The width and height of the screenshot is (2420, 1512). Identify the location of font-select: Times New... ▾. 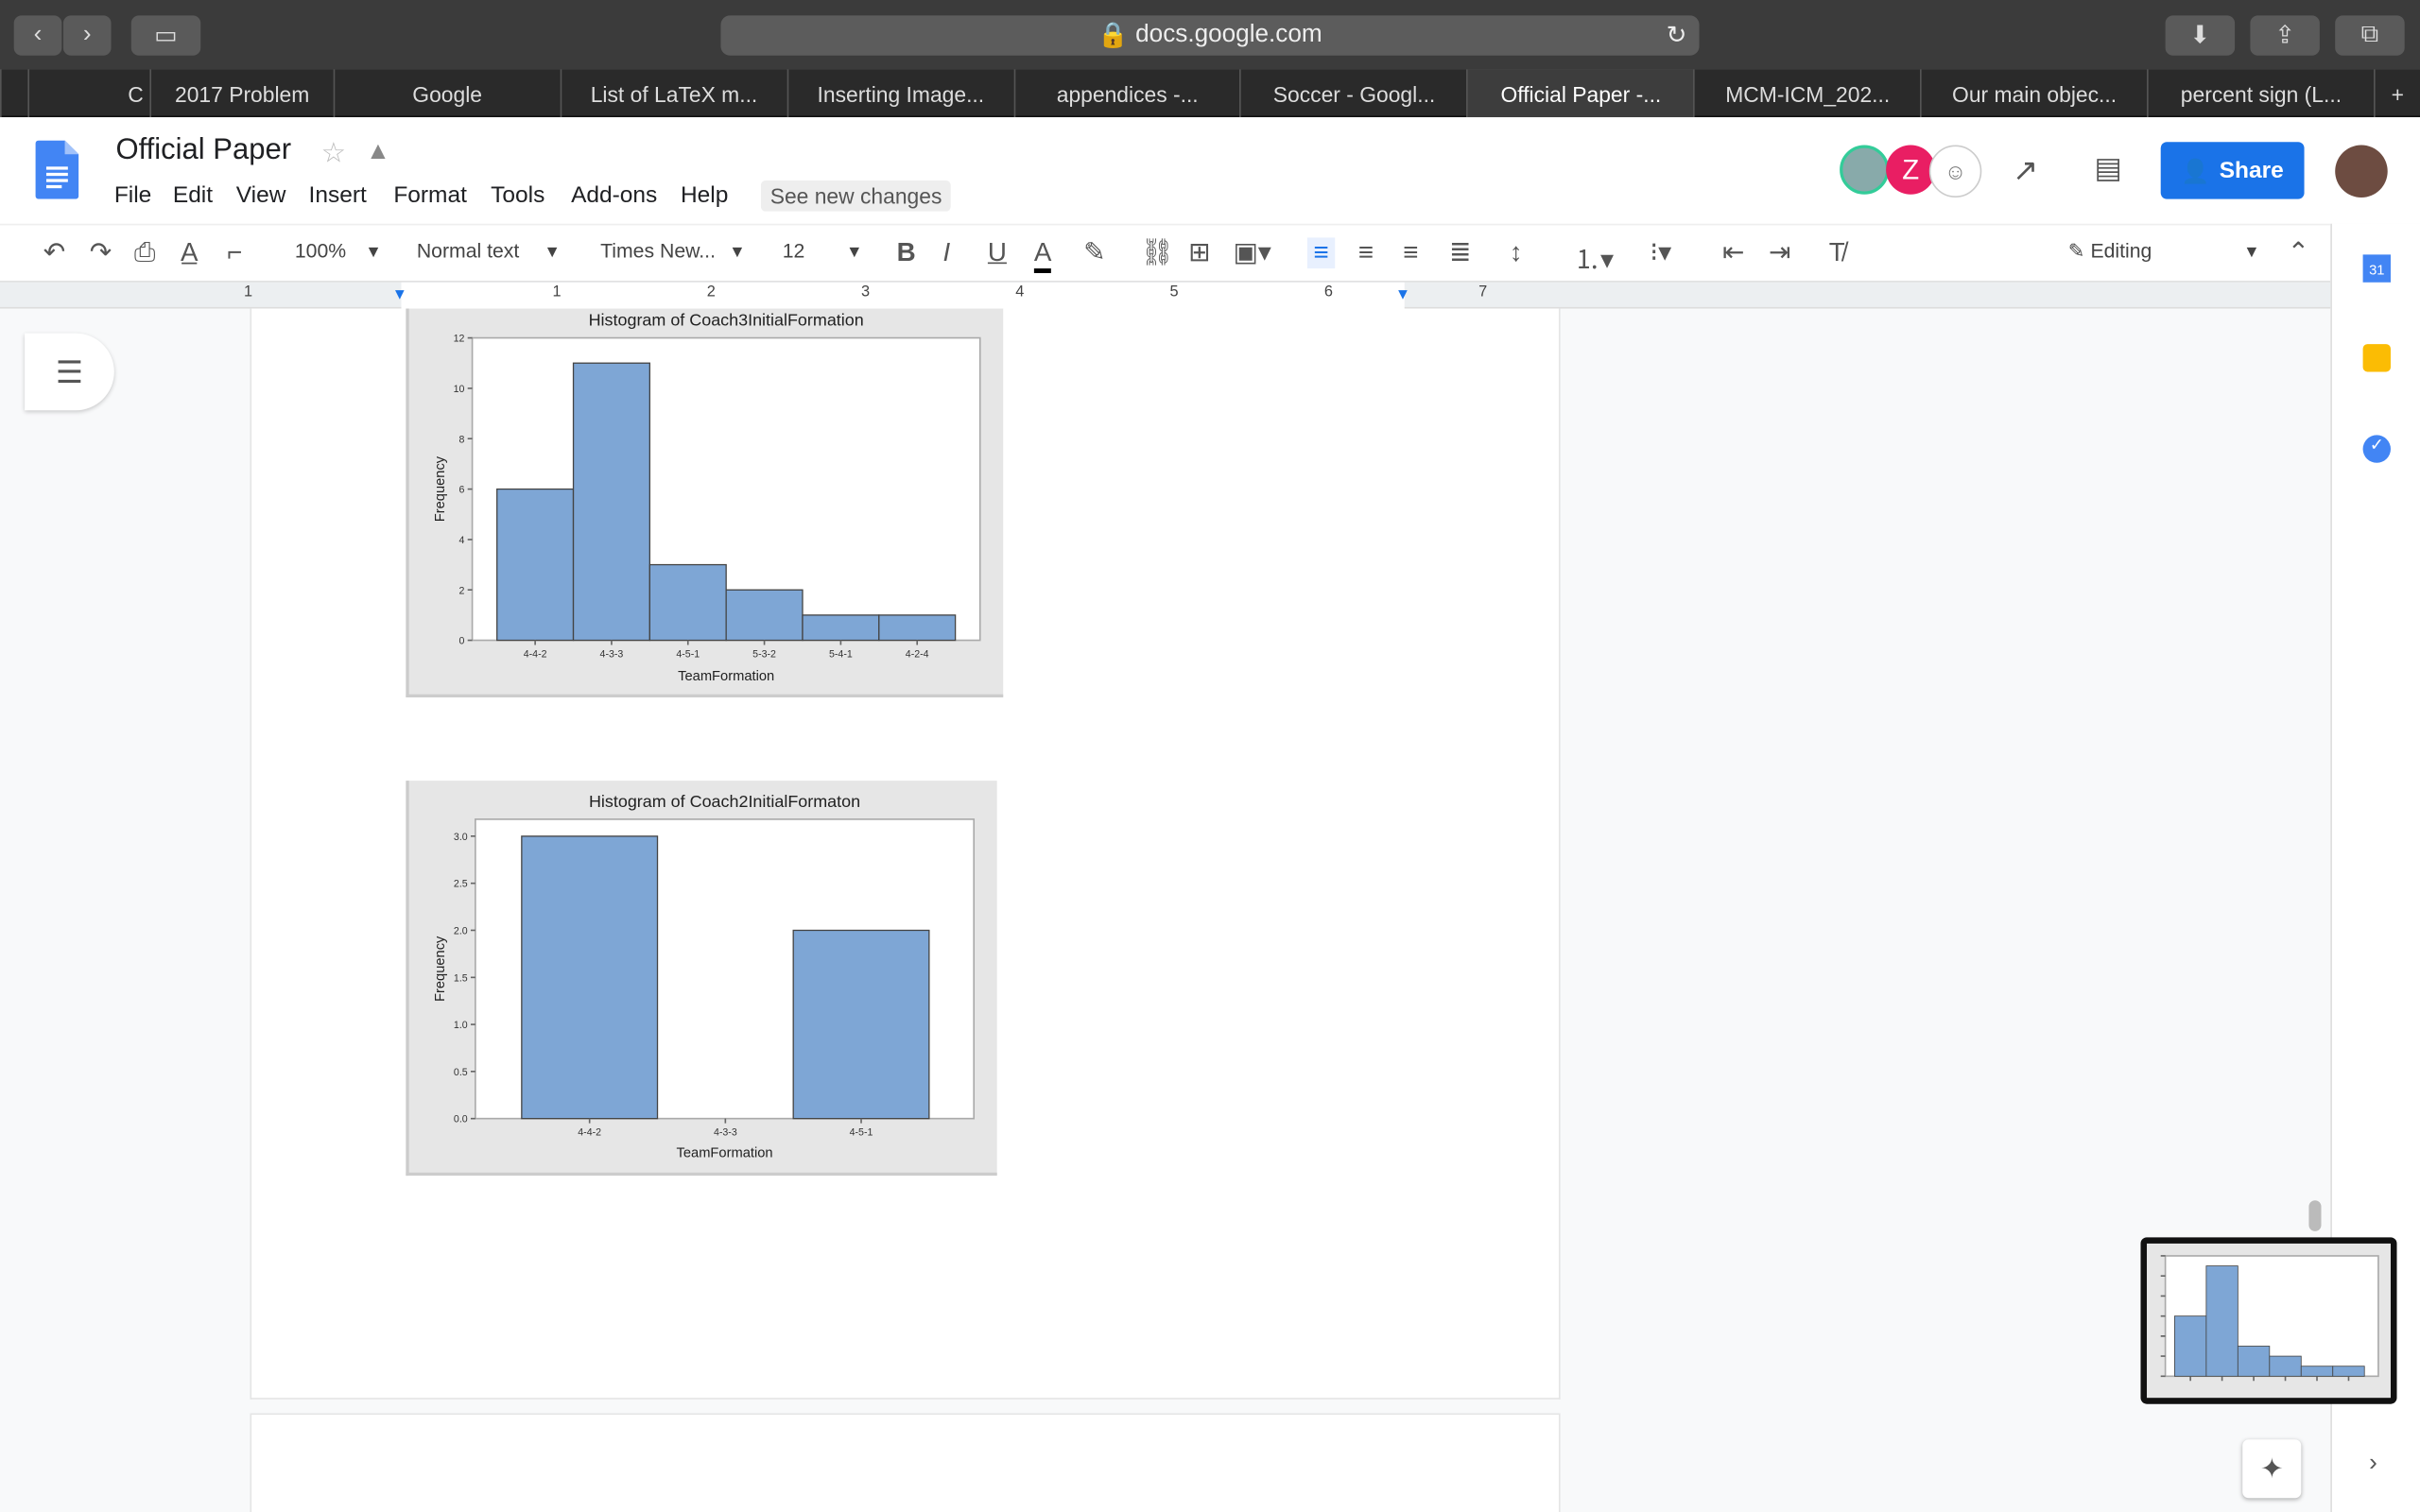
(671, 251).